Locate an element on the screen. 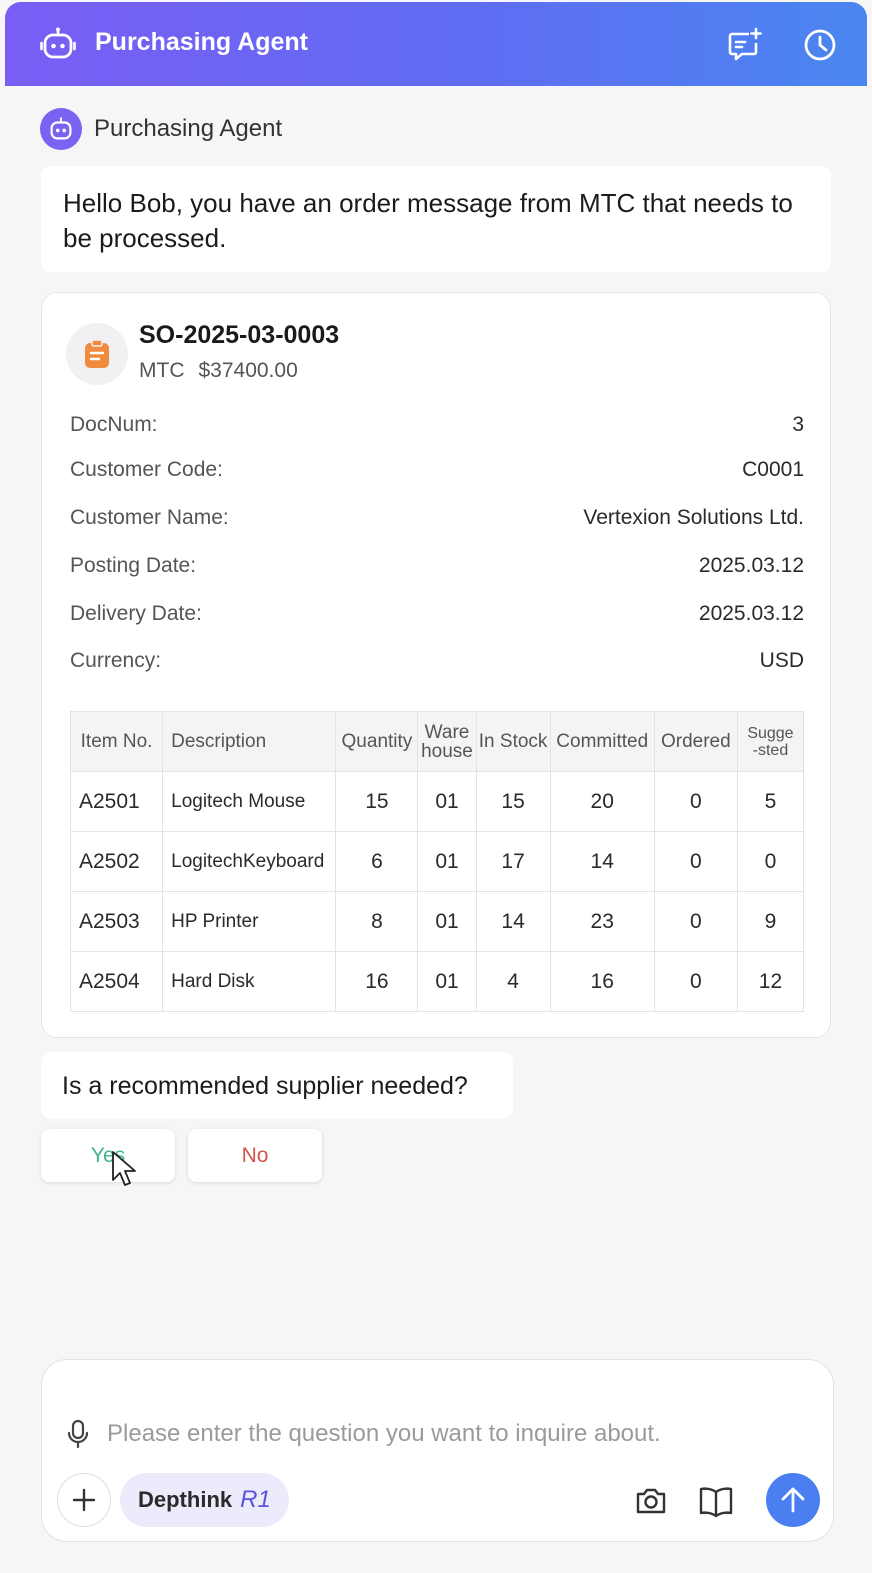 The height and width of the screenshot is (1573, 872). plus-icon is located at coordinates (84, 1500).